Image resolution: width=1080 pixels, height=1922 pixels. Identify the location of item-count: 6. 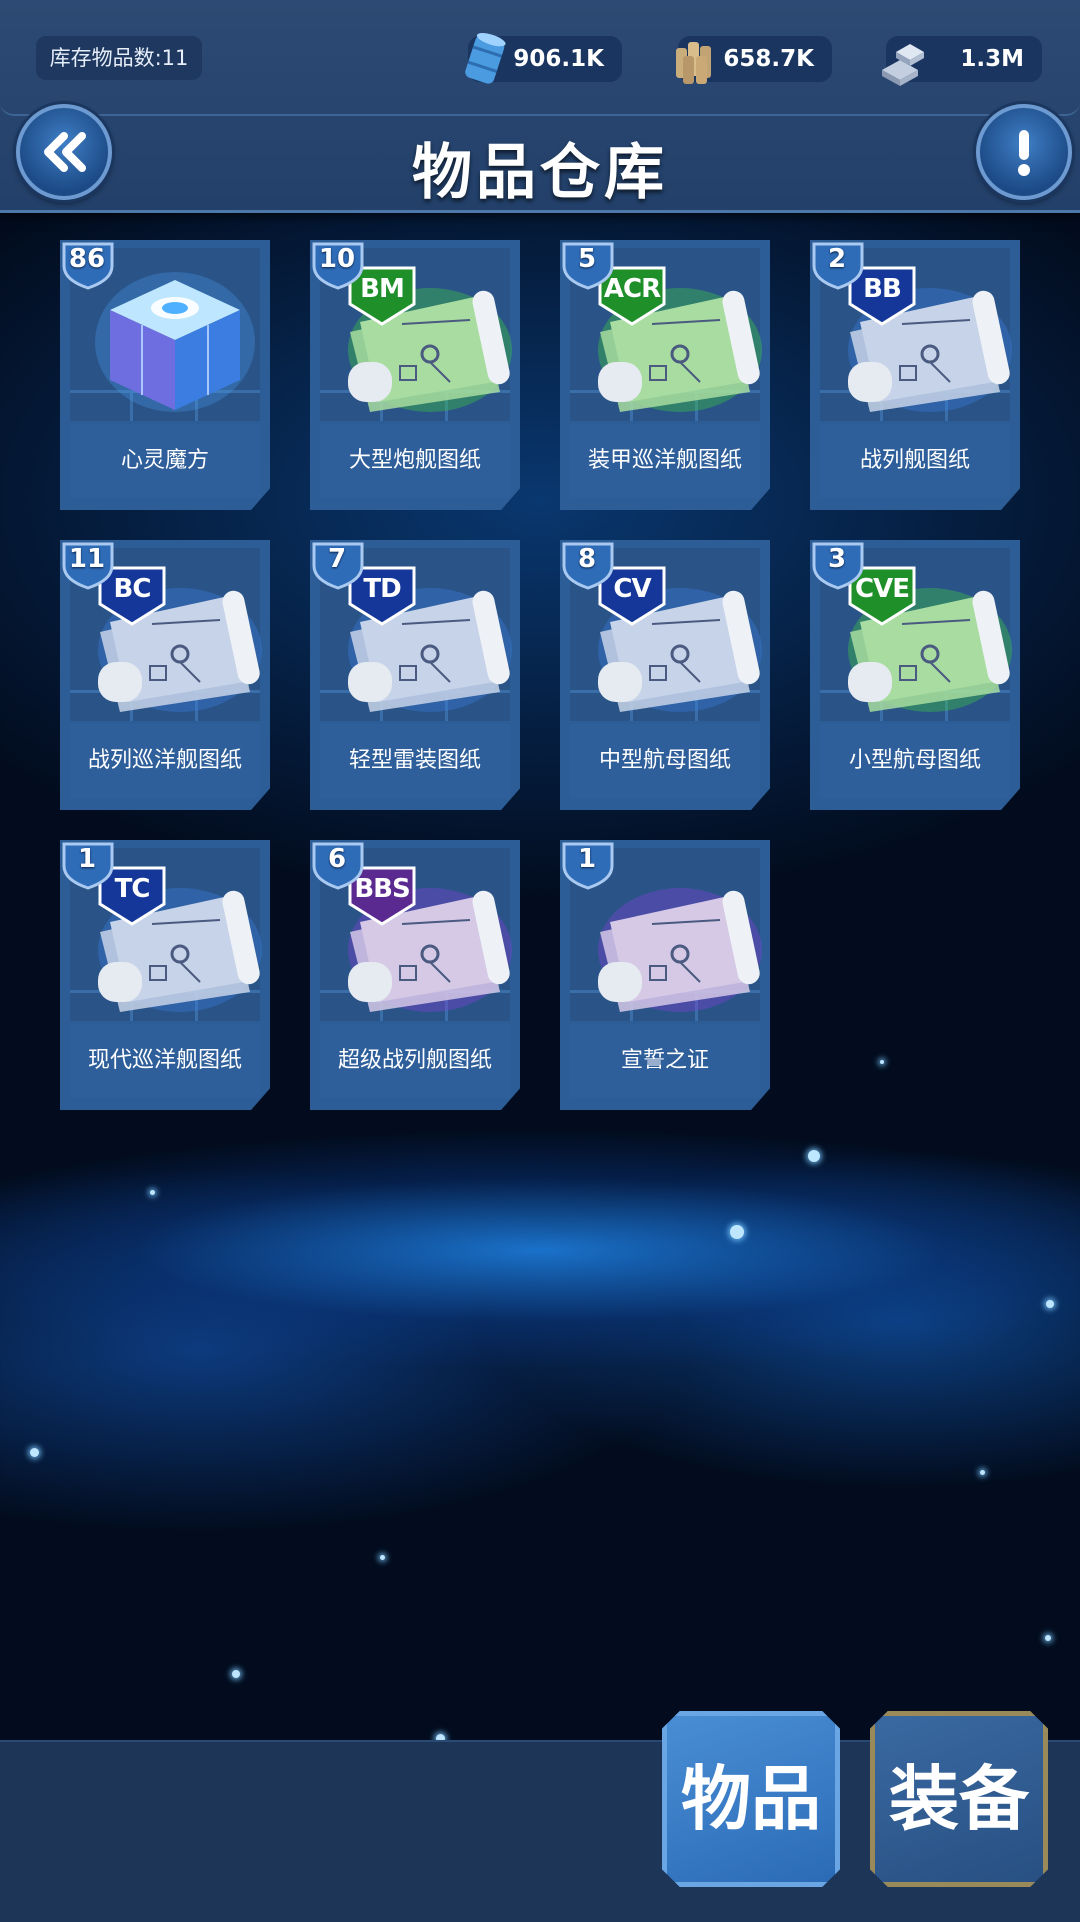
(337, 859).